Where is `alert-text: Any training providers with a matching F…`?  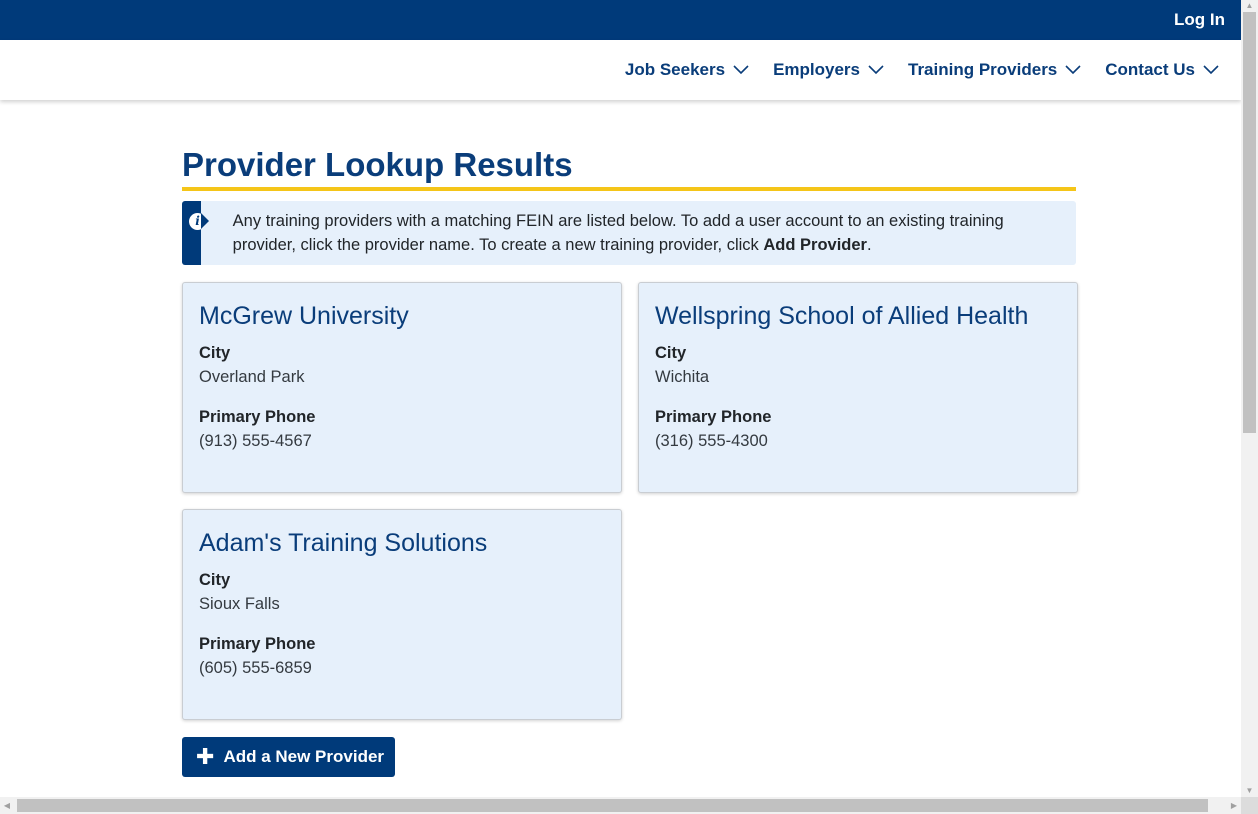 alert-text: Any training providers with a matching F… is located at coordinates (618, 233).